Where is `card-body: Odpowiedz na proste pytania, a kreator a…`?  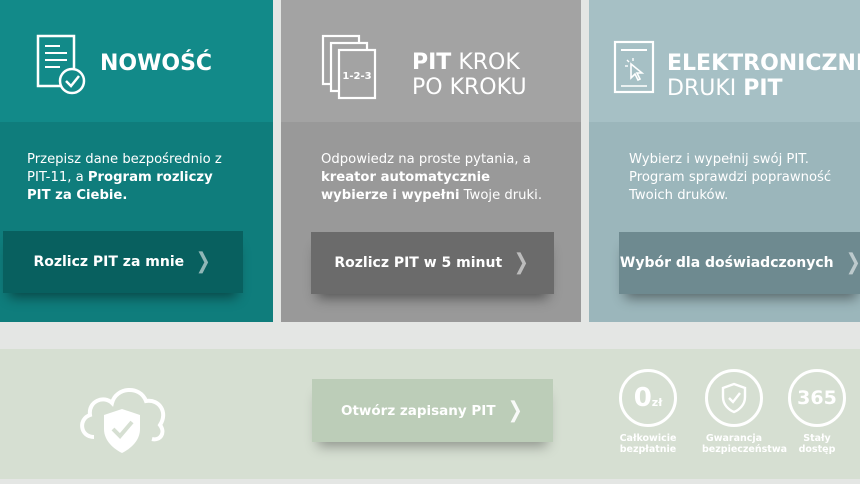 card-body: Odpowiedz na proste pytania, a kreator a… is located at coordinates (431, 222).